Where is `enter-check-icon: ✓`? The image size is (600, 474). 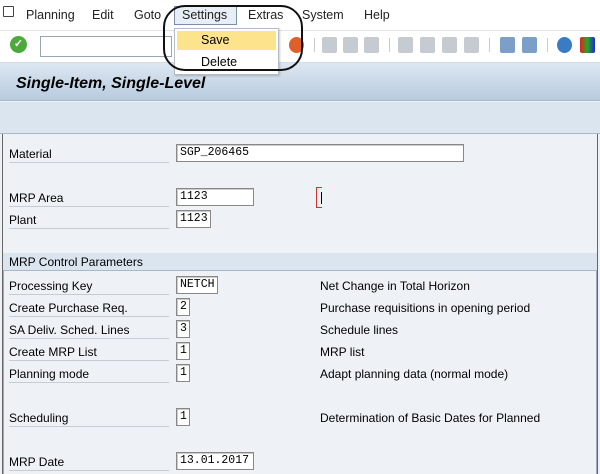
enter-check-icon: ✓ is located at coordinates (18, 44).